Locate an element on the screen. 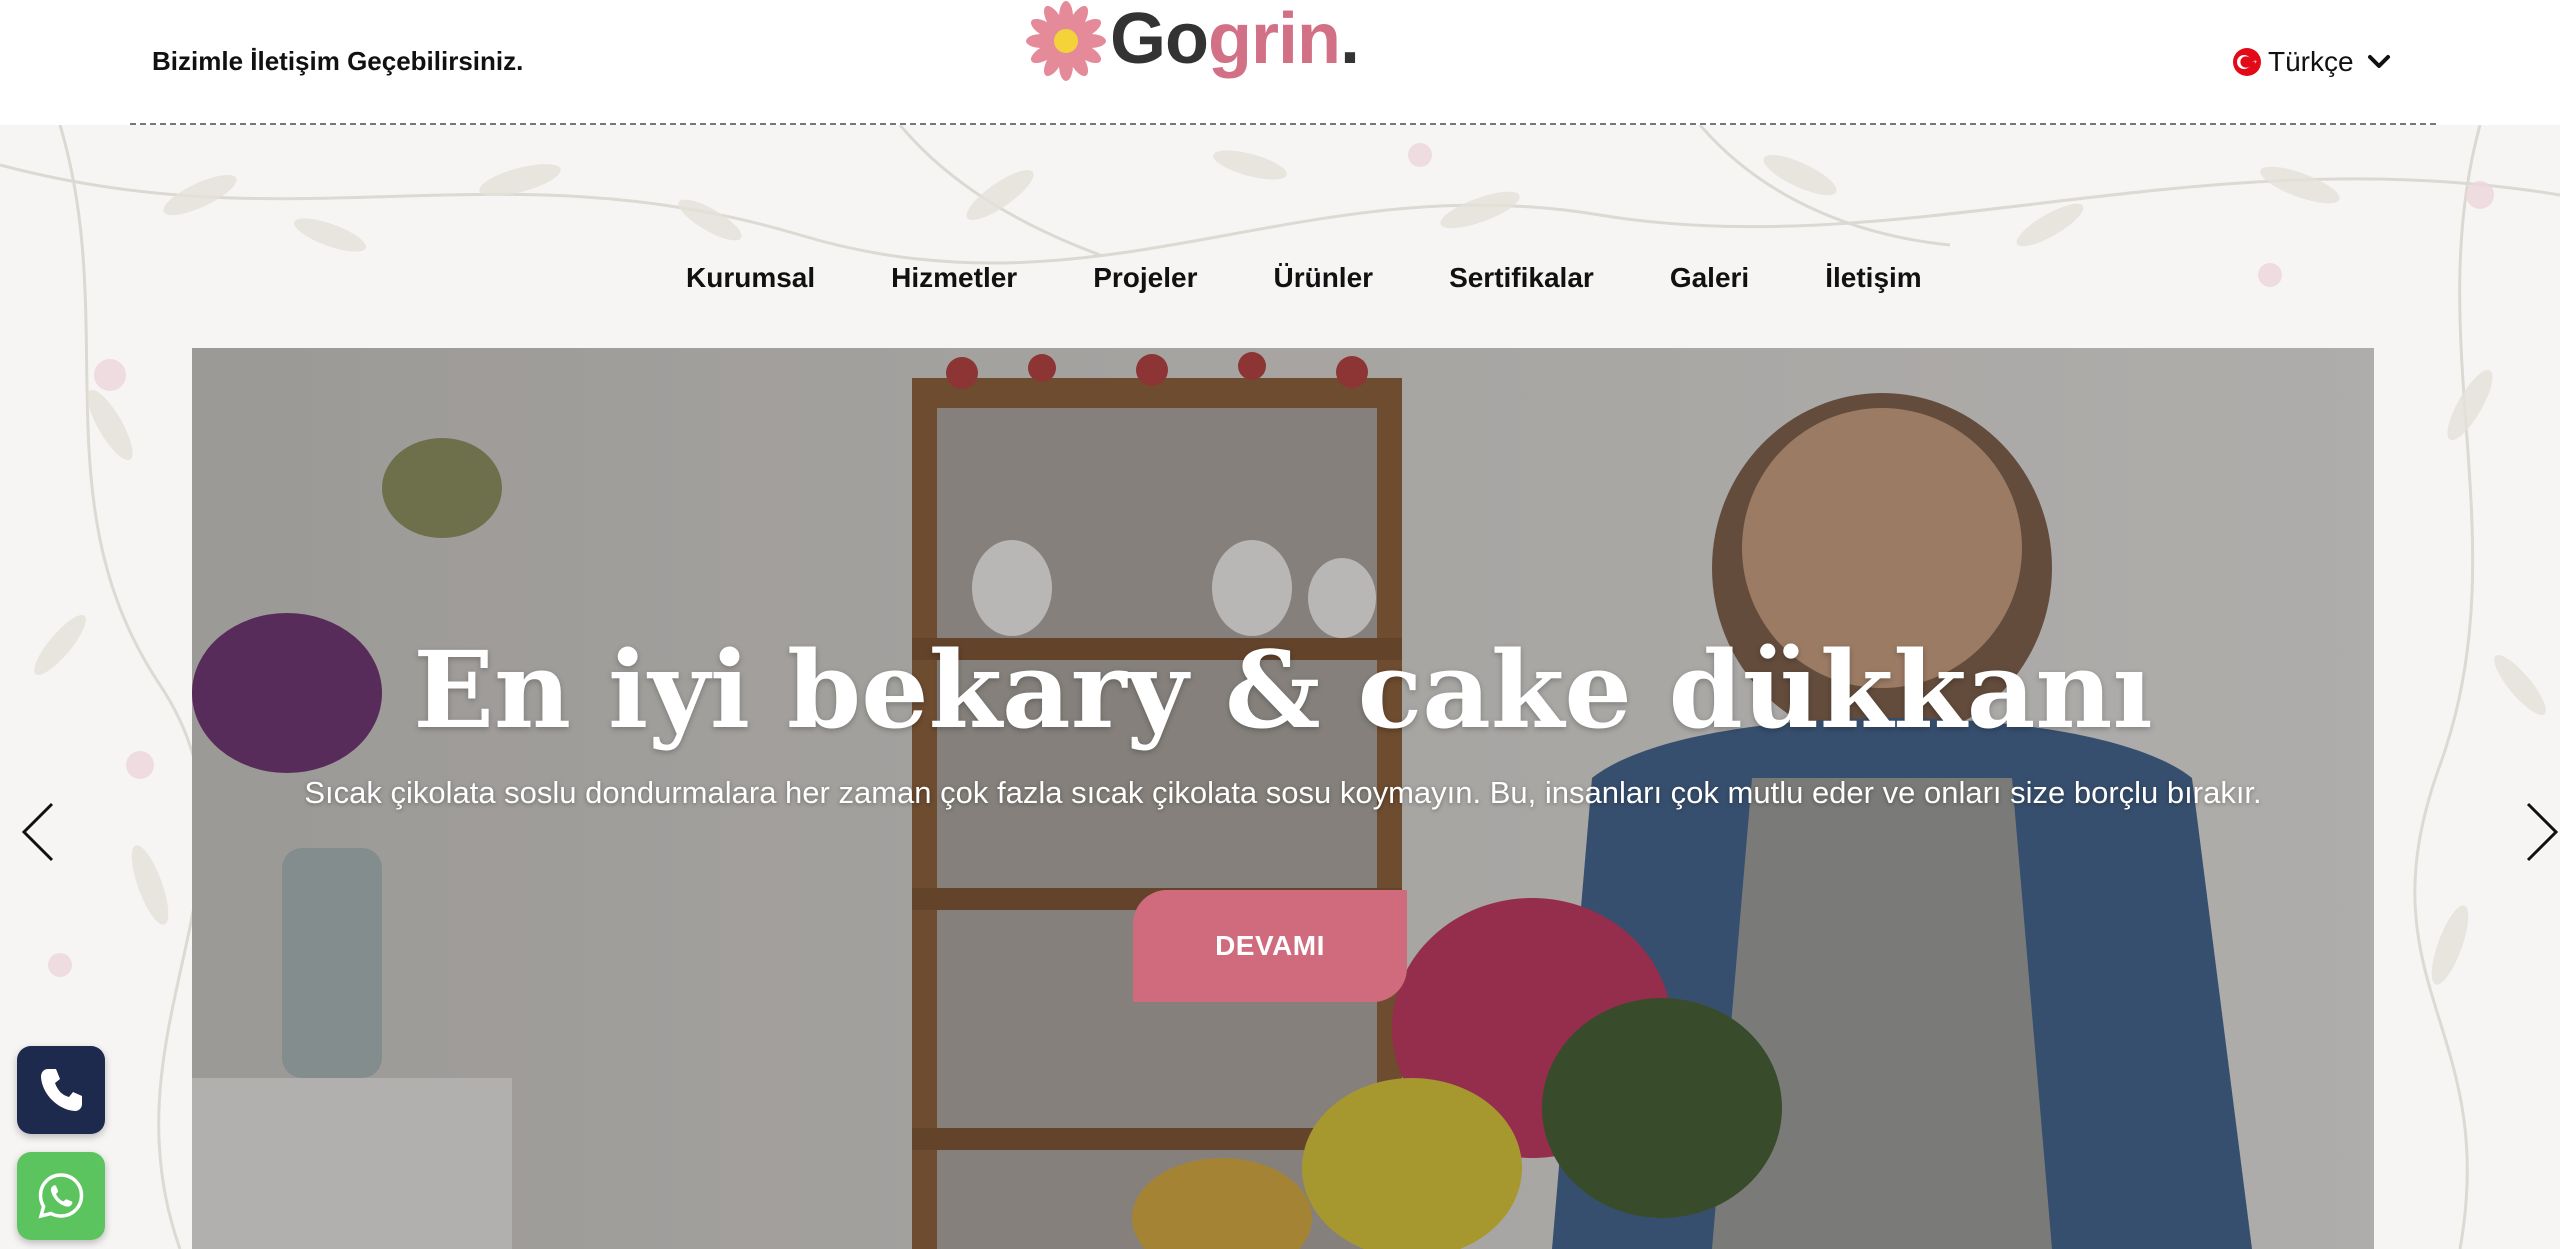 The width and height of the screenshot is (2560, 1249). logo-part-2: grin is located at coordinates (1274, 39).